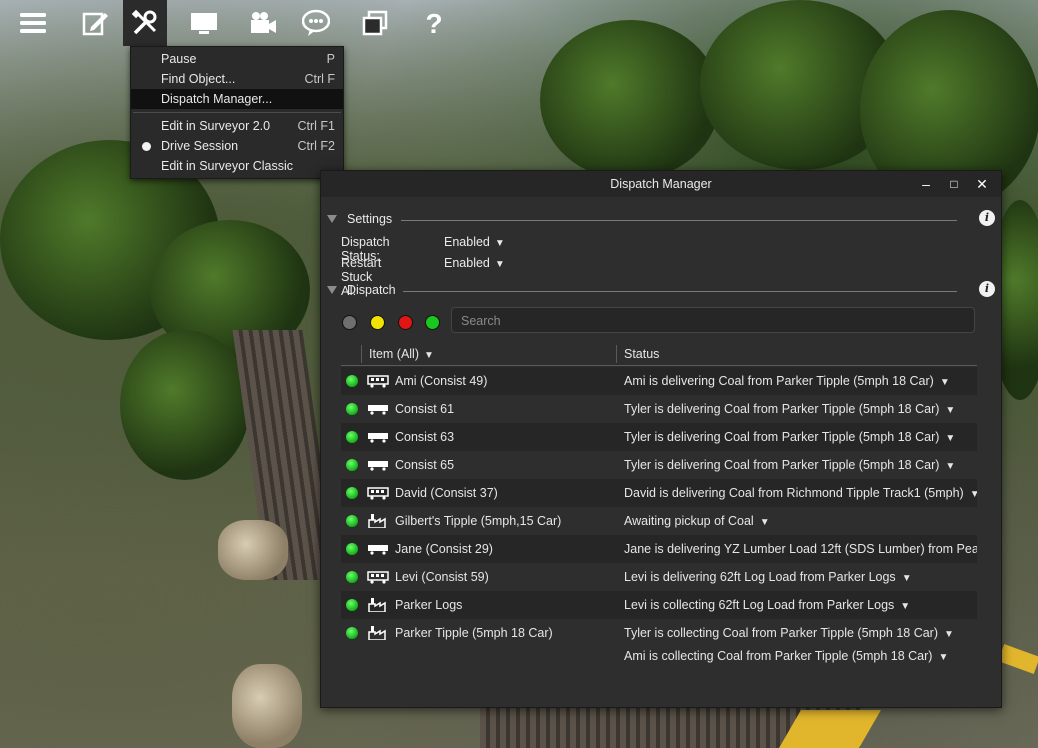 This screenshot has width=1038, height=748. I want to click on minimize-button: –, so click(926, 184).